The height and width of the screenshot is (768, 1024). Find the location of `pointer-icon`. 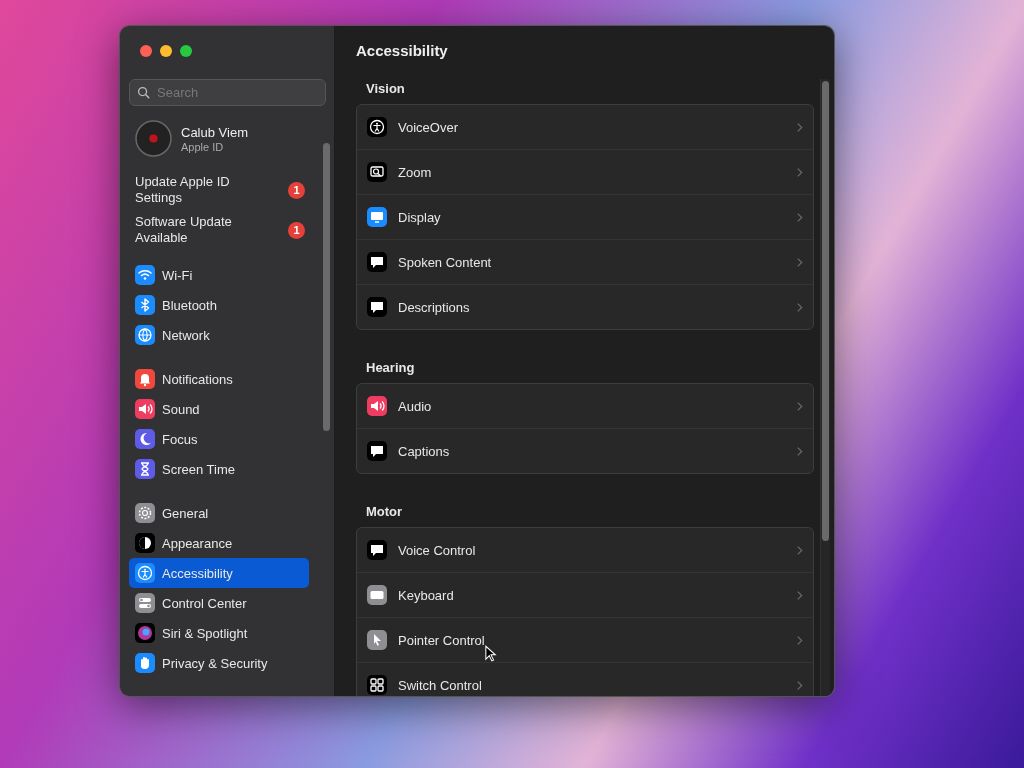

pointer-icon is located at coordinates (377, 640).